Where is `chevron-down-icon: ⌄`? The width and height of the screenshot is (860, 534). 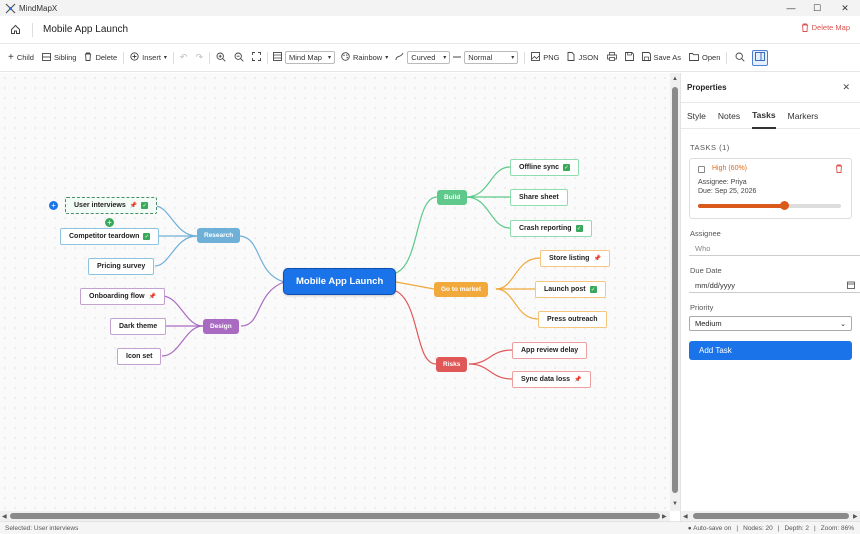
chevron-down-icon: ⌄ is located at coordinates (843, 324).